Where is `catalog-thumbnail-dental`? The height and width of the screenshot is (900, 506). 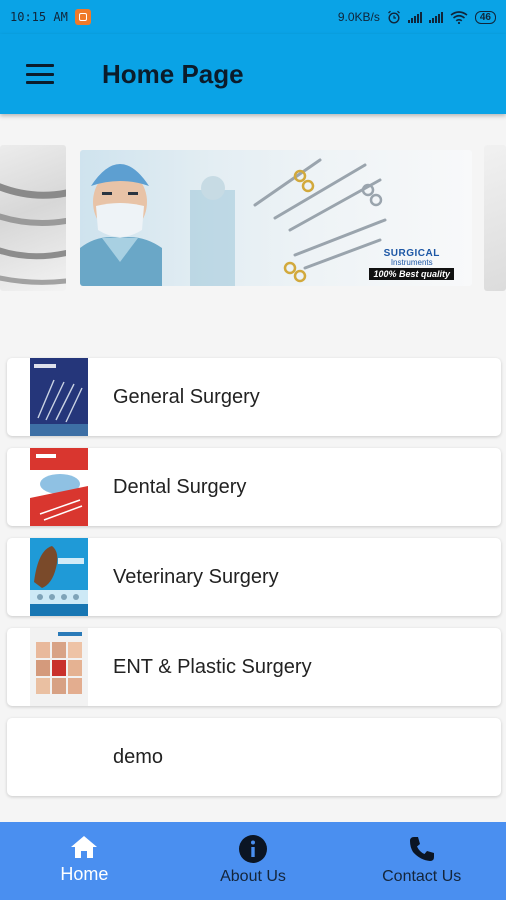 catalog-thumbnail-dental is located at coordinates (59, 487).